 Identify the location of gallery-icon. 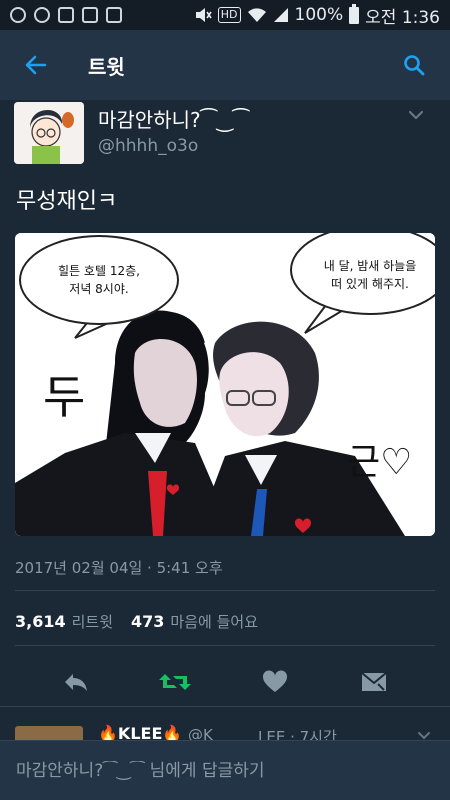
(66, 15).